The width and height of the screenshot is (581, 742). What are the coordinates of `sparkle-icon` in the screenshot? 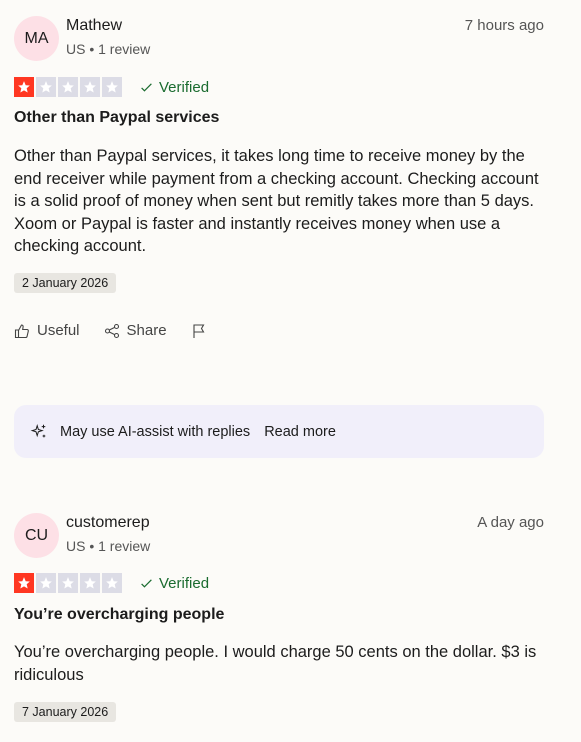 It's located at (38, 430).